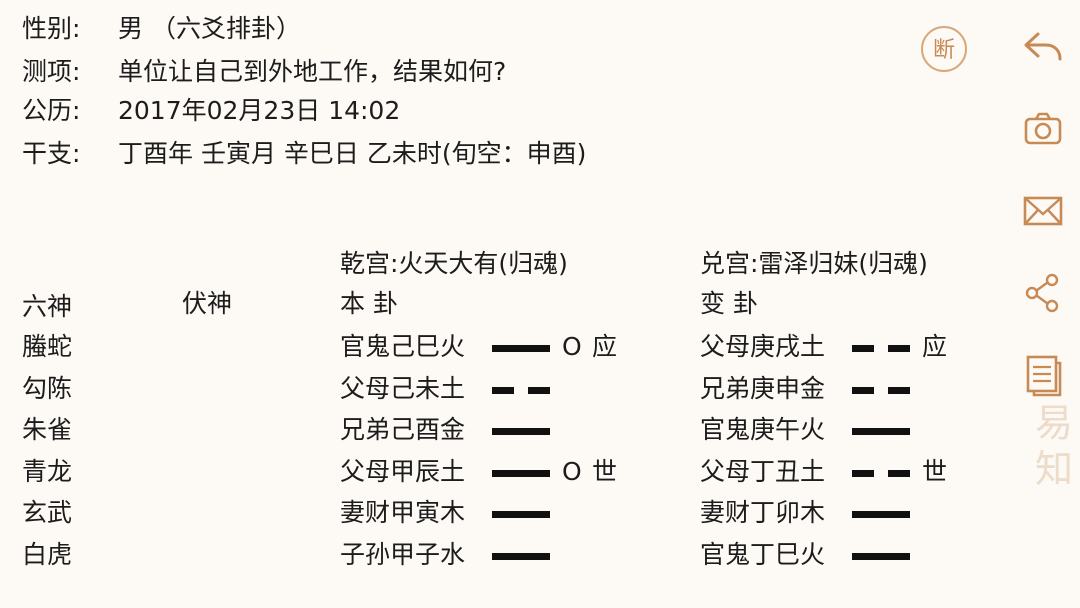 Image resolution: width=1080 pixels, height=608 pixels. I want to click on bian-gua-yao-label: 兄弟庚申金, so click(763, 388).